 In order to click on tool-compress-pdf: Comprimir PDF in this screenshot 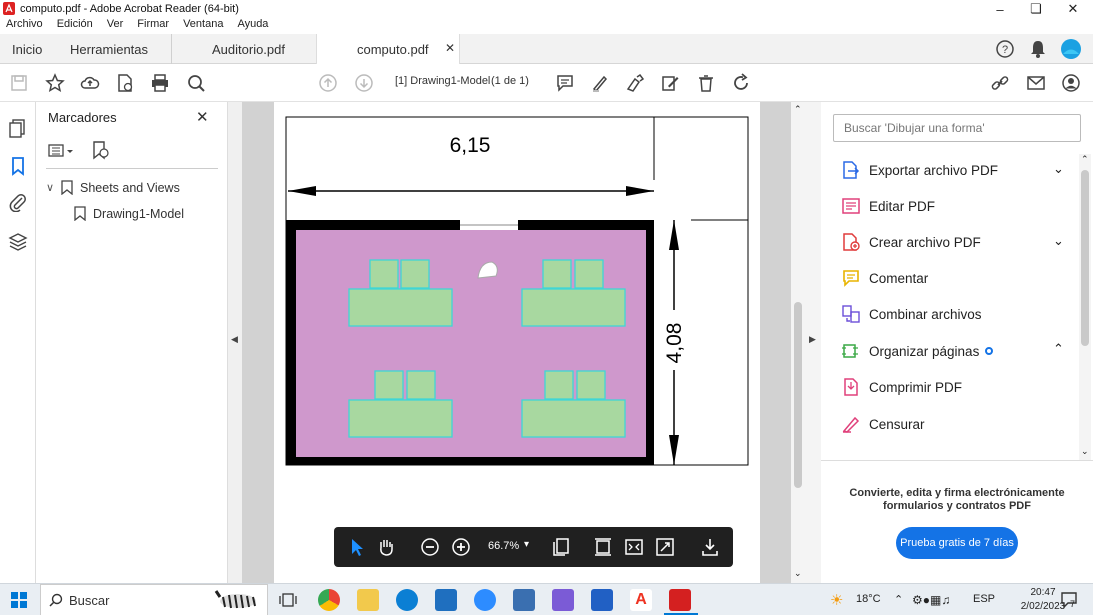, I will do `click(901, 387)`.